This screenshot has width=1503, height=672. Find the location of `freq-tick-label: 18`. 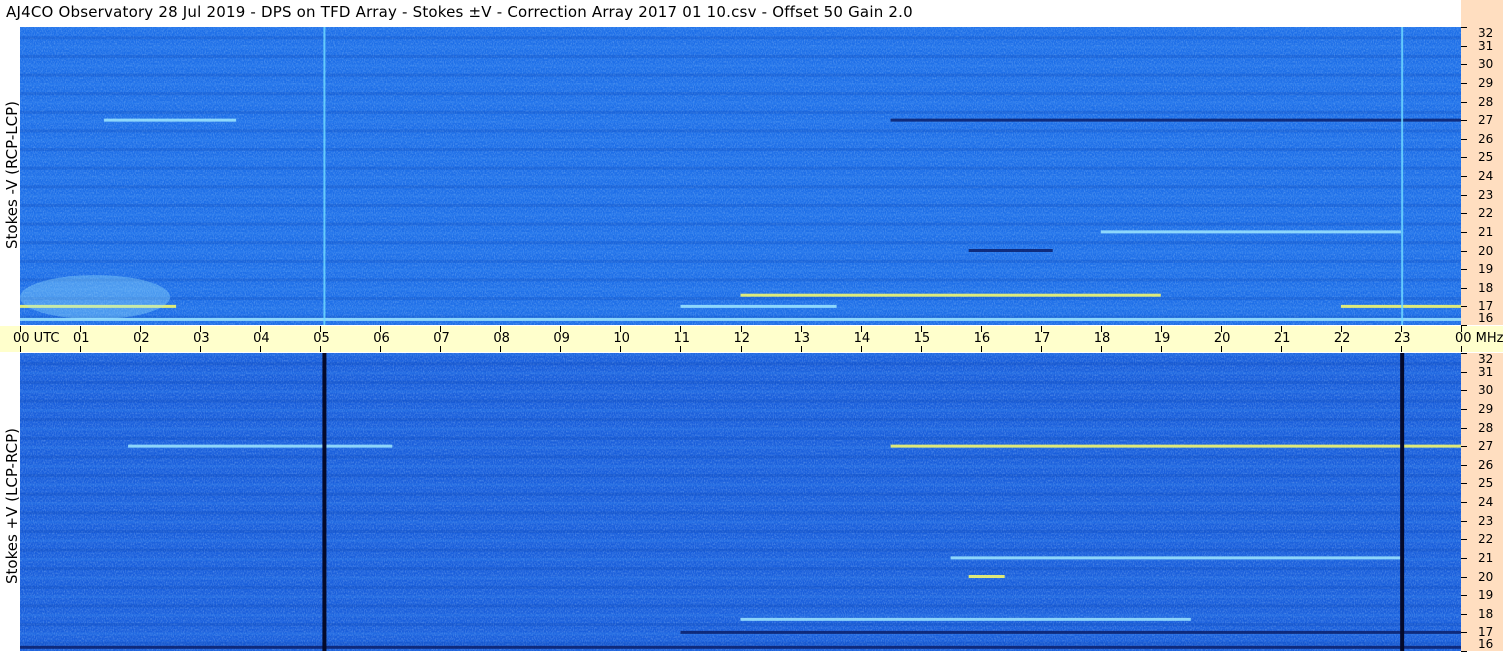

freq-tick-label: 18 is located at coordinates (1486, 287).